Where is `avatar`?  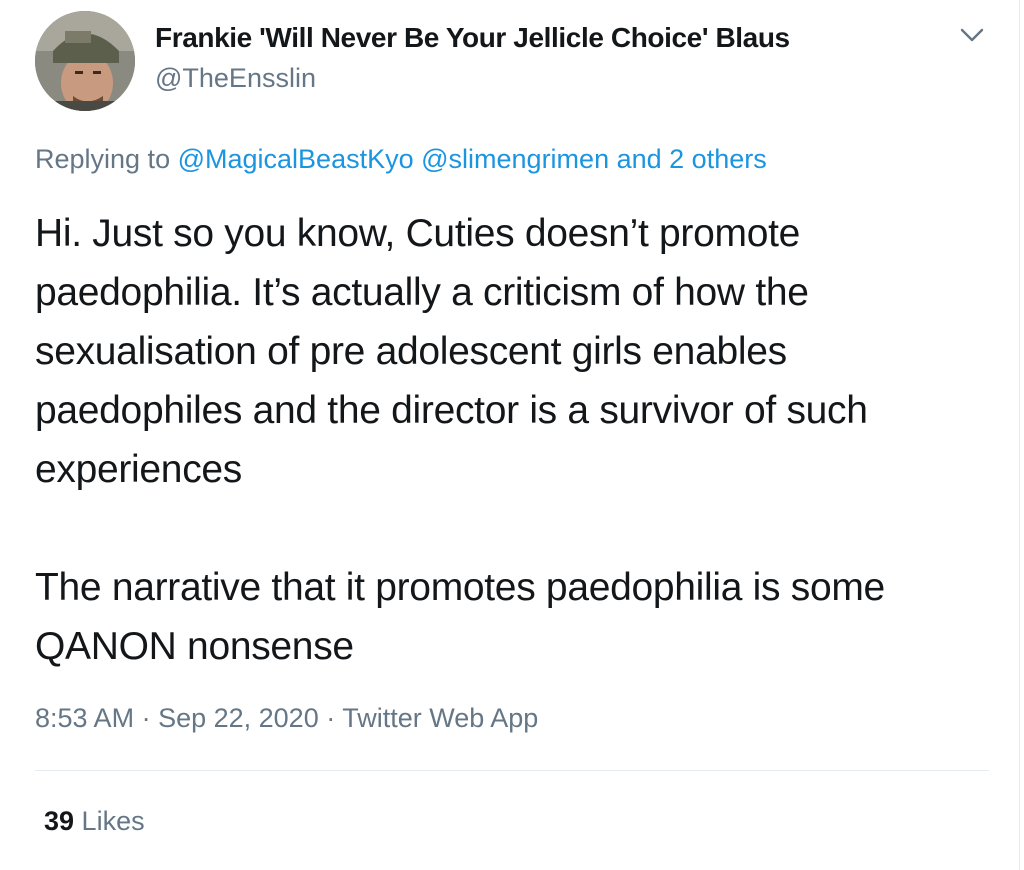
avatar is located at coordinates (85, 61).